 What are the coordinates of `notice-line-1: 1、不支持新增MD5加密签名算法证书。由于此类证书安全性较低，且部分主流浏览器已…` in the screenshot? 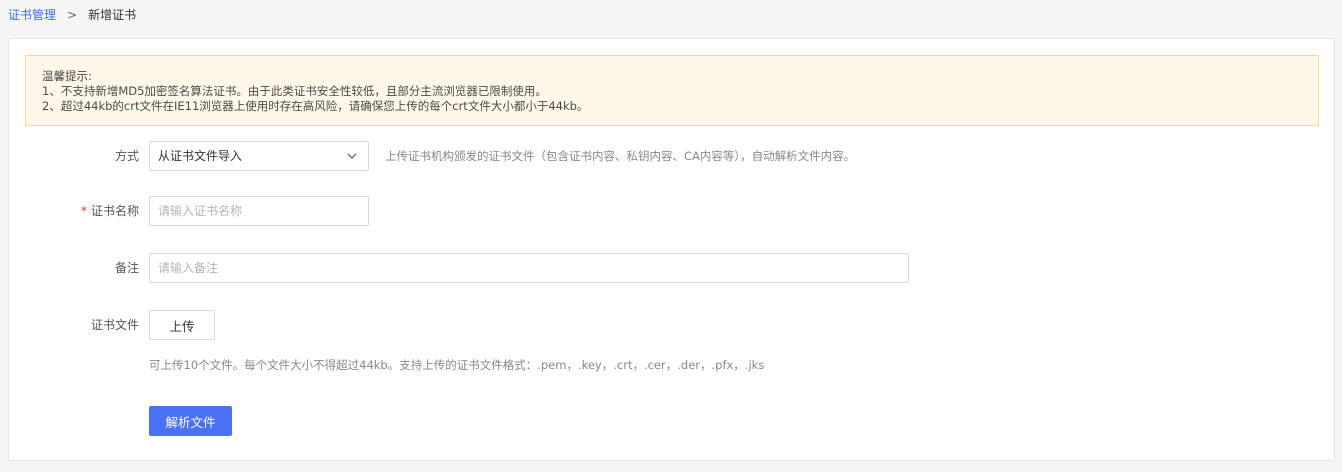 It's located at (294, 91).